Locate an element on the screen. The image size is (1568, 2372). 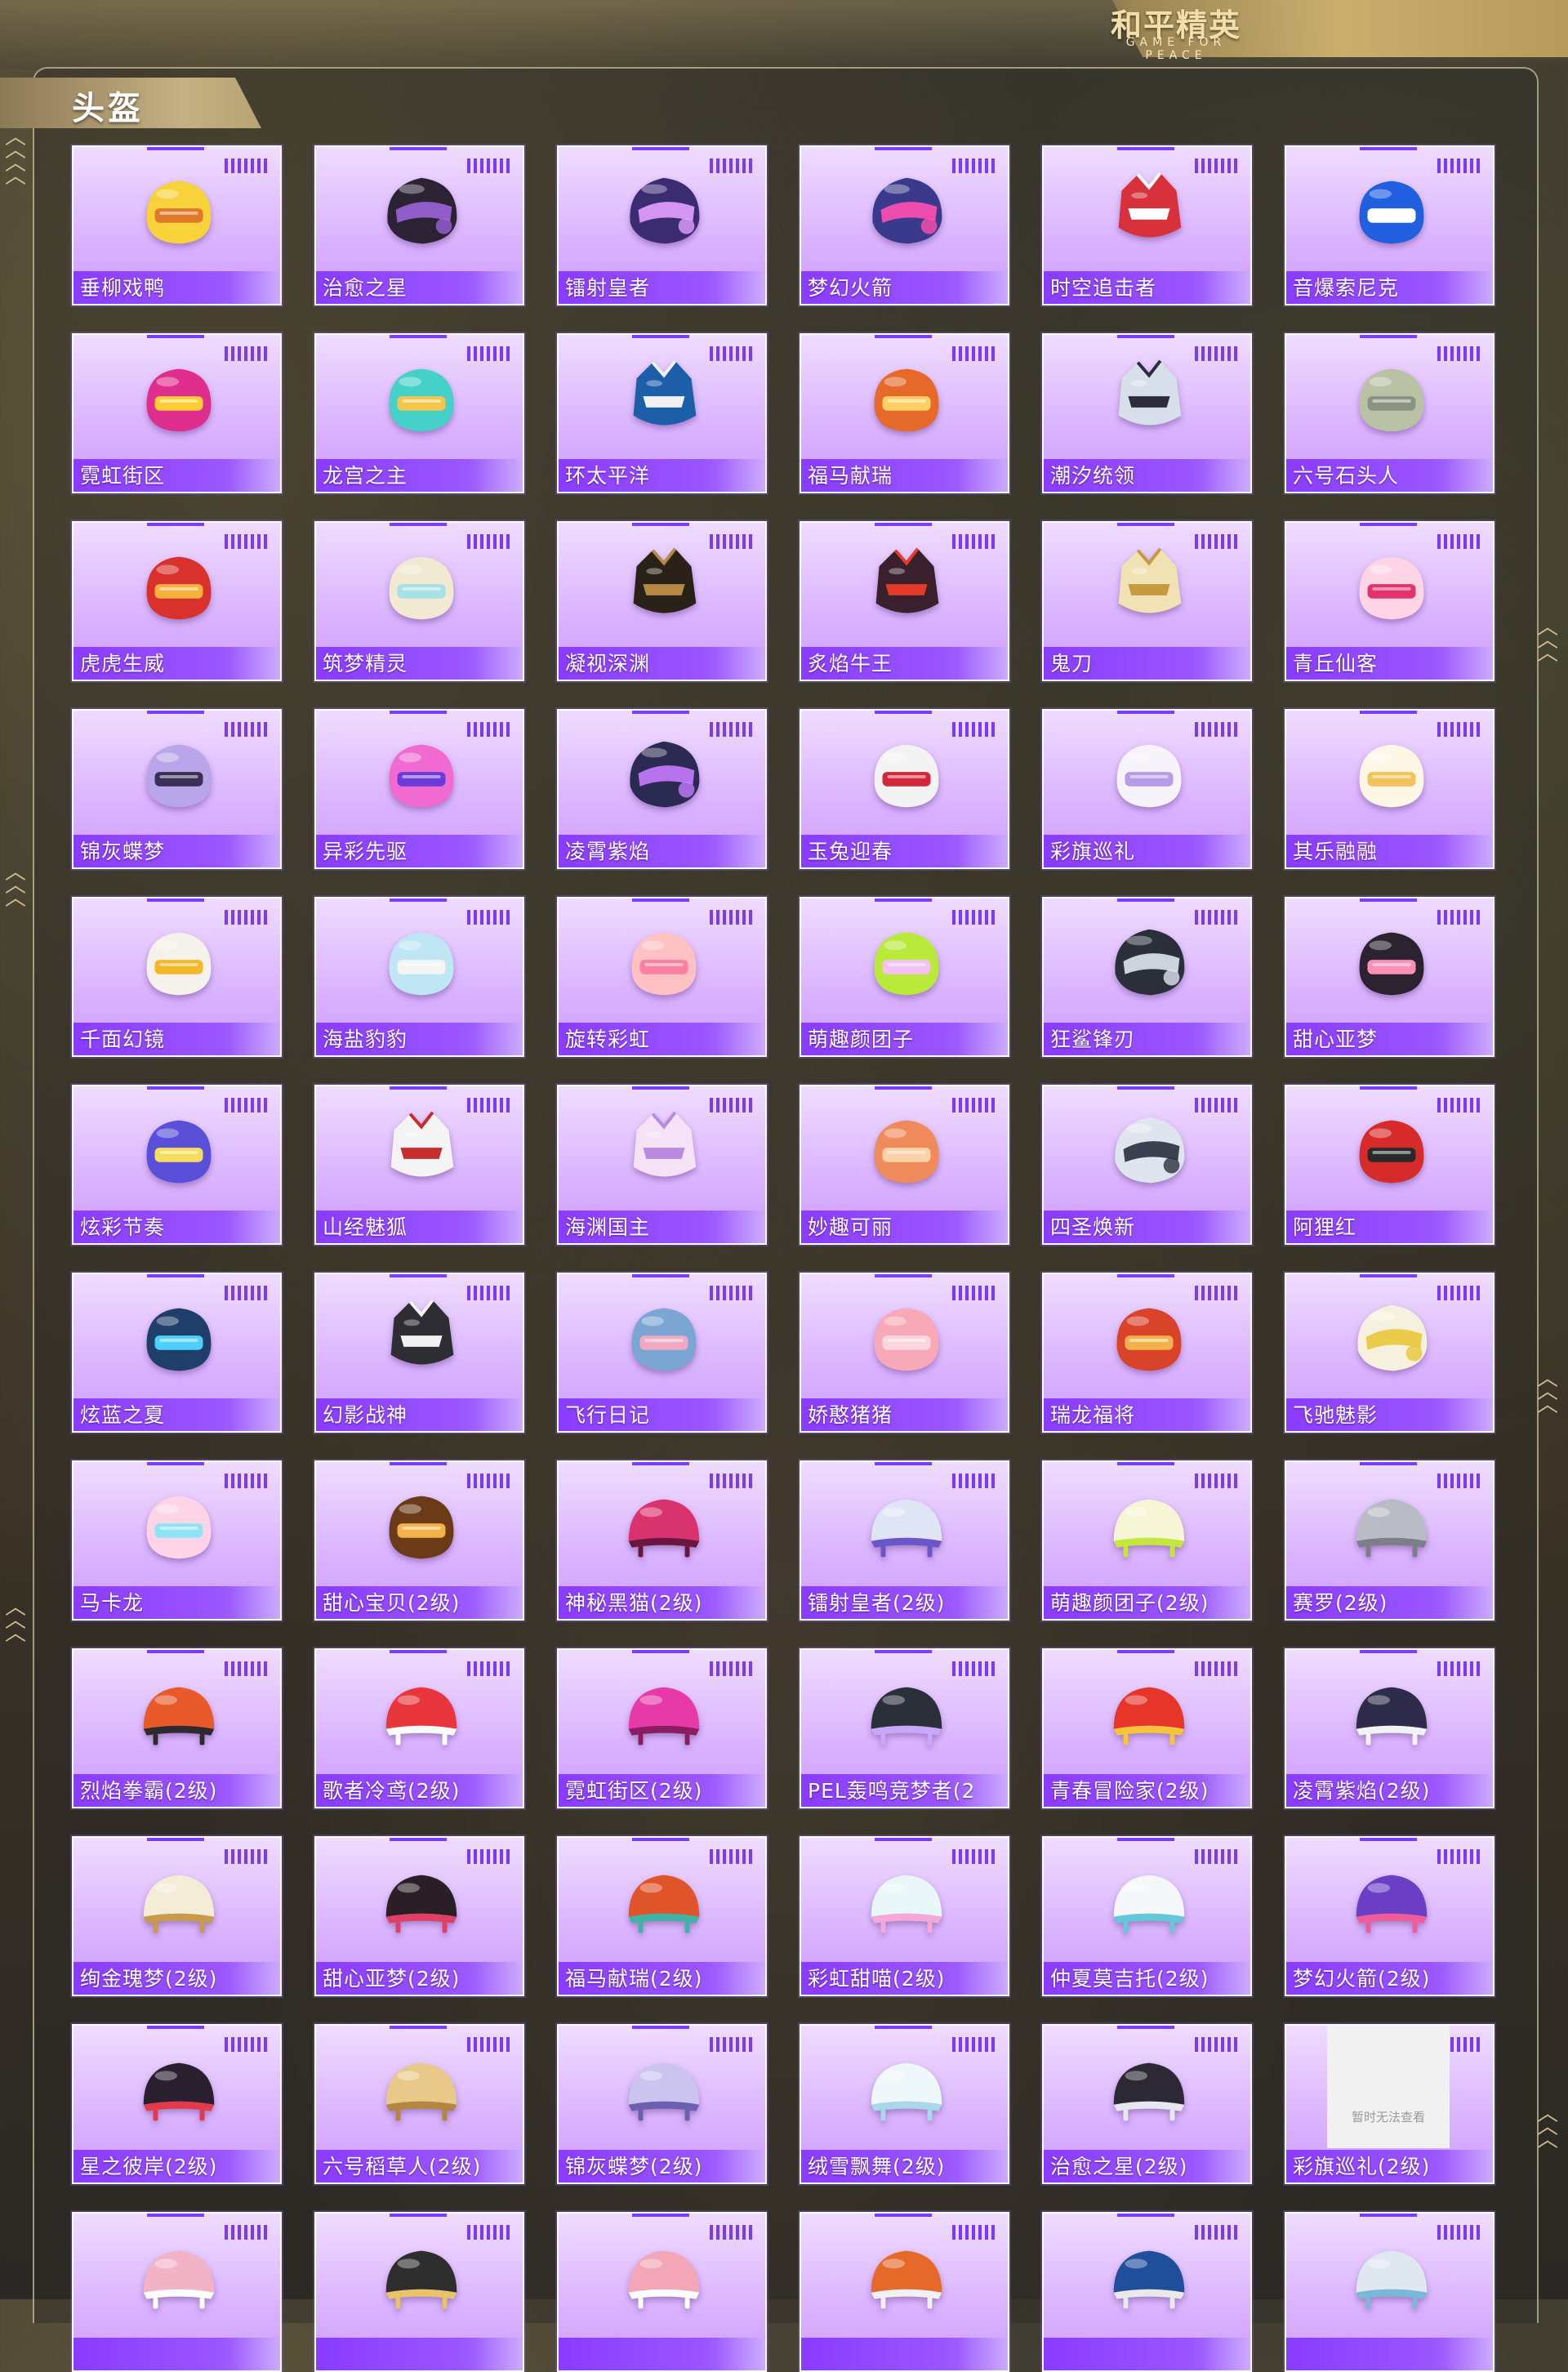
chevron-up-icon: ︿ ︿ ︿ is located at coordinates (15, 1620).